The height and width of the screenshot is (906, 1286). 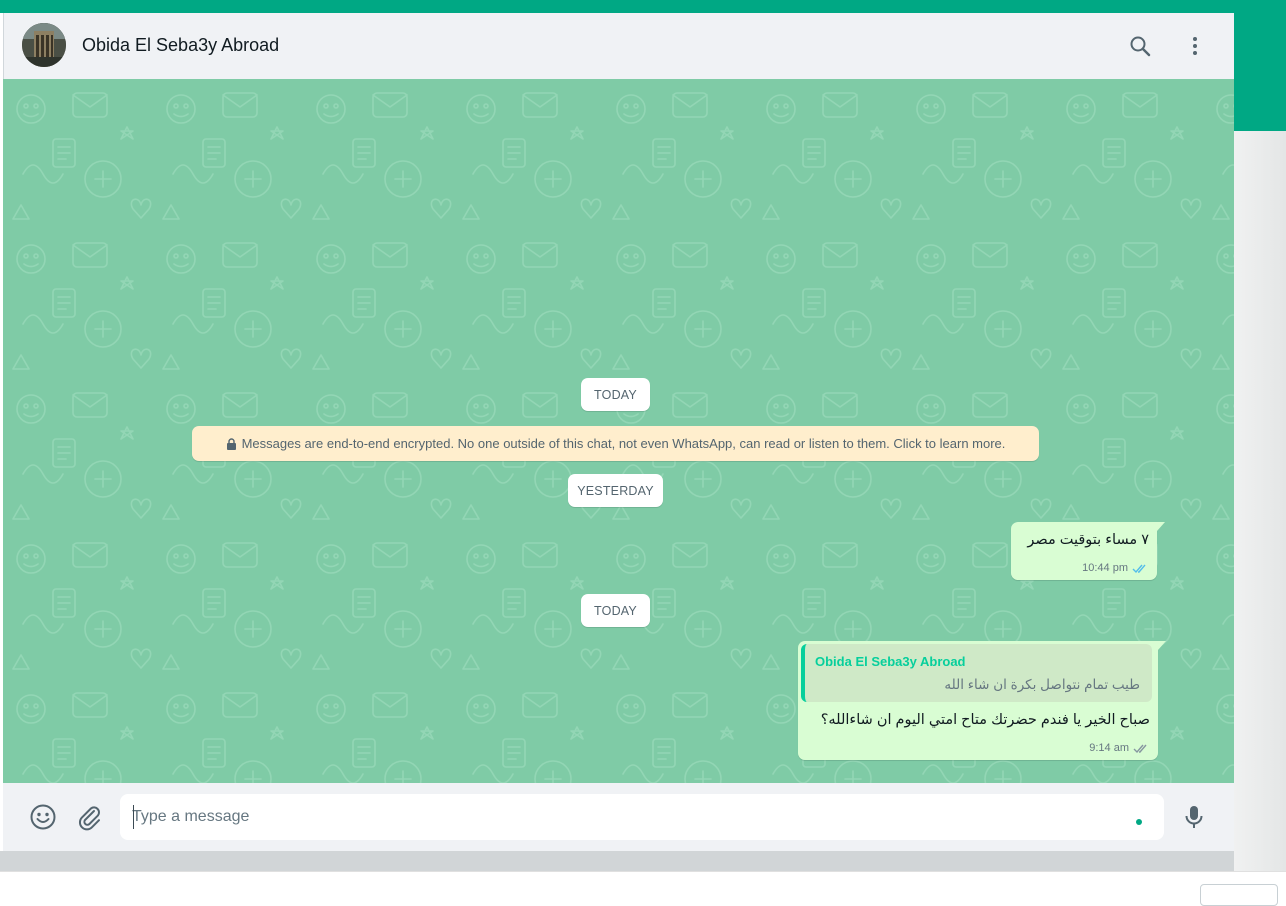 What do you see at coordinates (643, 6) in the screenshot?
I see `app-top-band` at bounding box center [643, 6].